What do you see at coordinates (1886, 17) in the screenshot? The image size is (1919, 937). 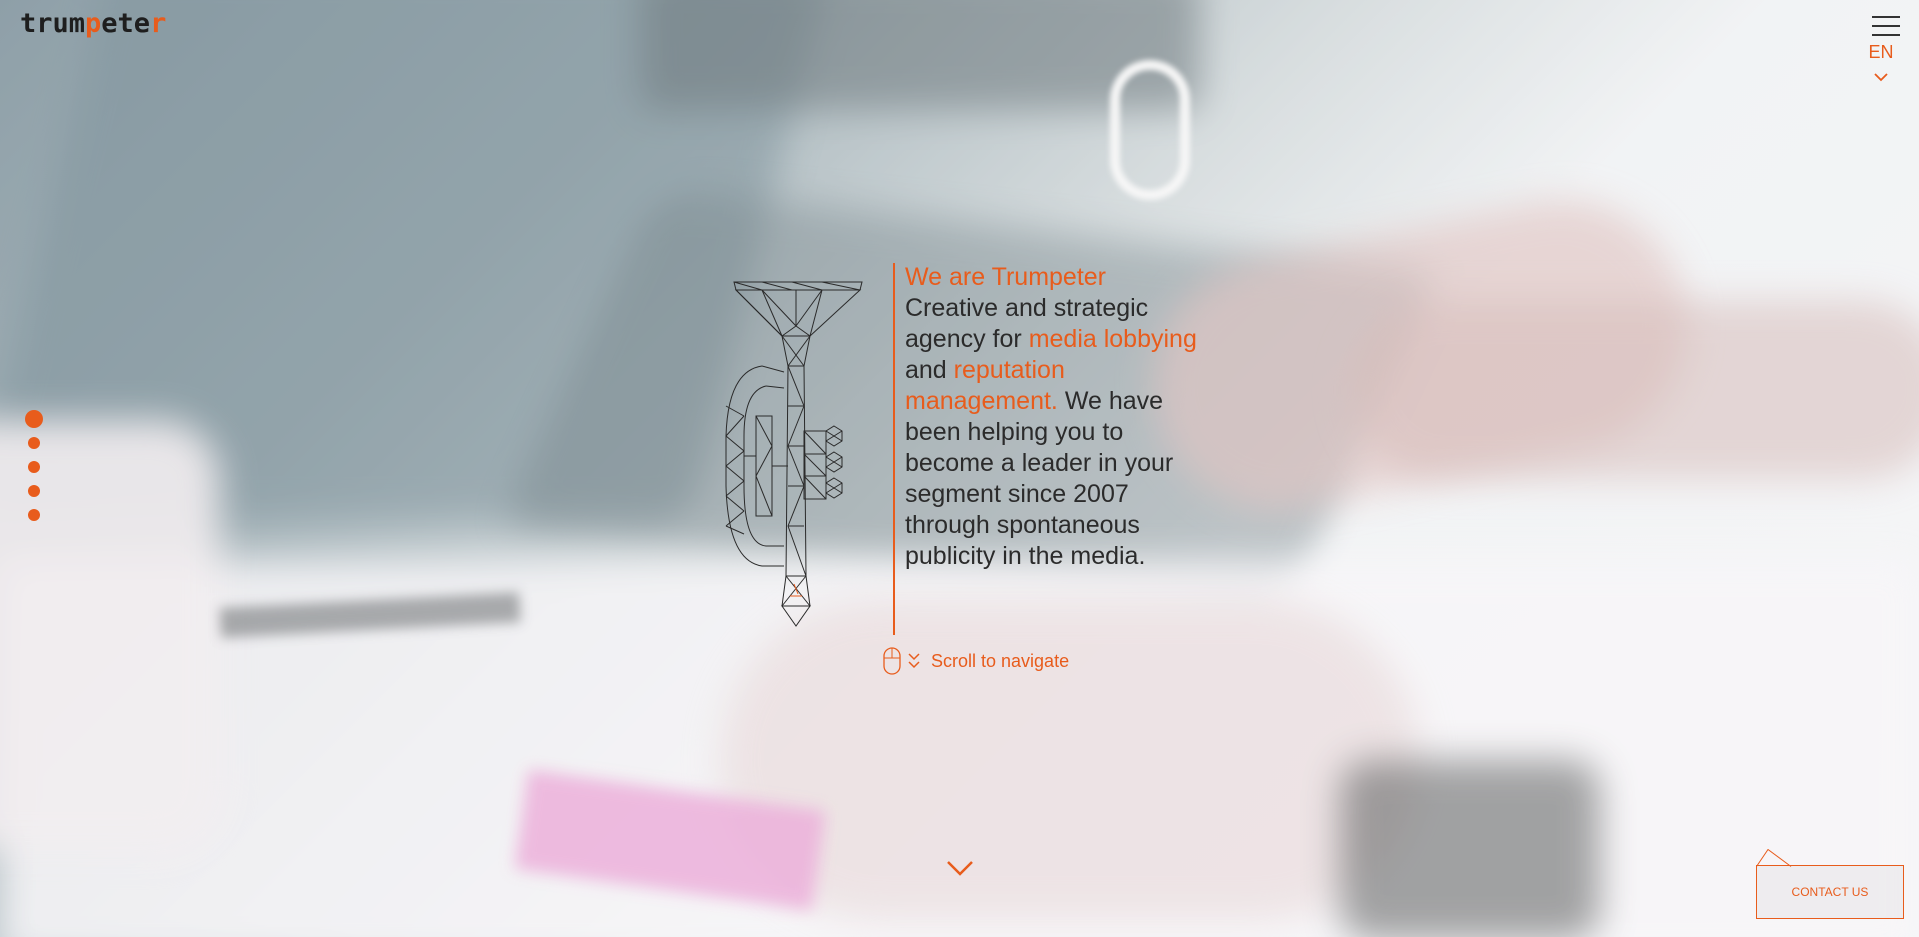 I see `menu-icon` at bounding box center [1886, 17].